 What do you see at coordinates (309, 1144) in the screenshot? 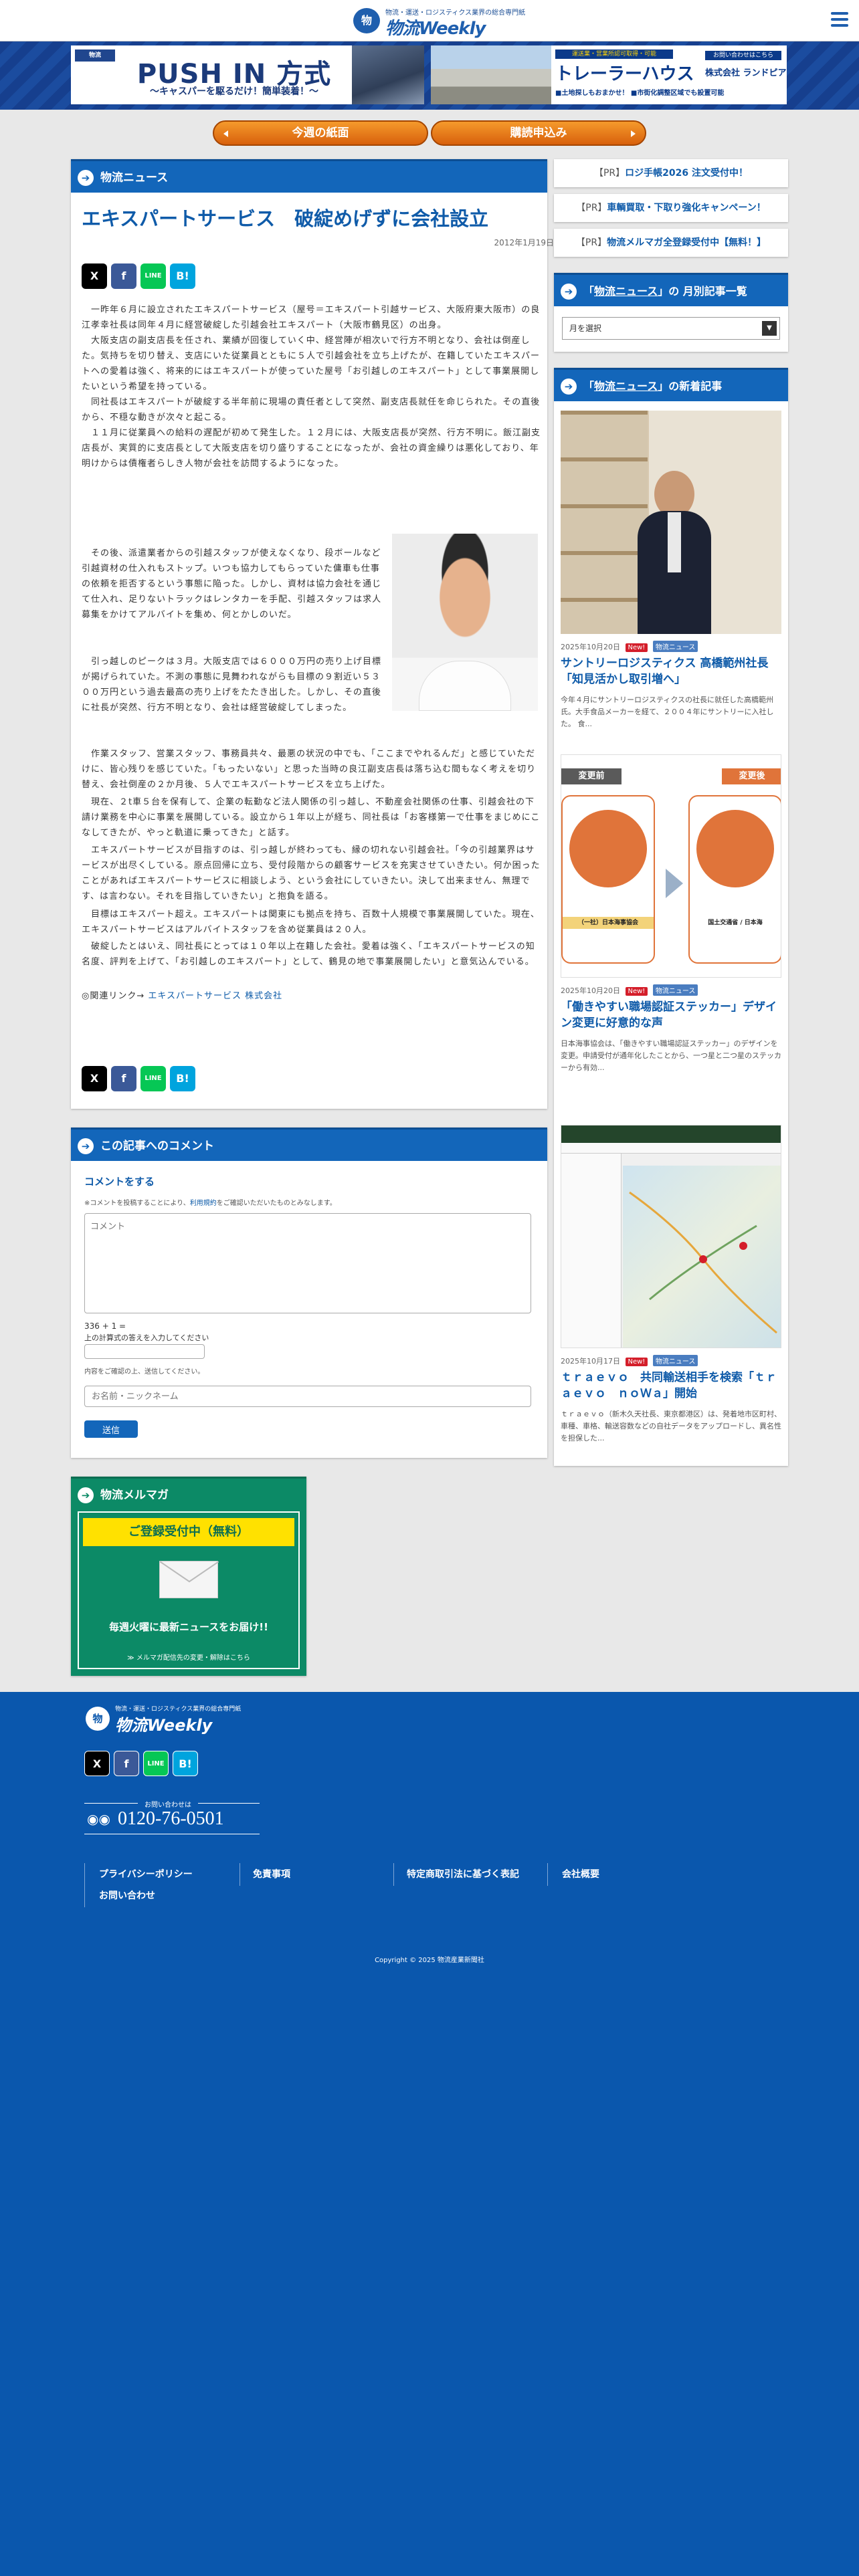
I see `section-header: ➔ この記事へのコメント` at bounding box center [309, 1144].